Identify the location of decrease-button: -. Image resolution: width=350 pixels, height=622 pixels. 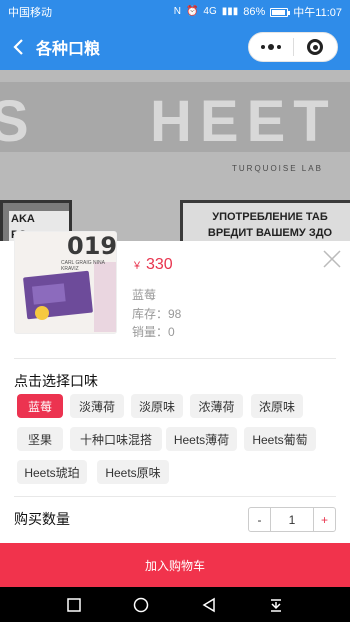
(260, 519).